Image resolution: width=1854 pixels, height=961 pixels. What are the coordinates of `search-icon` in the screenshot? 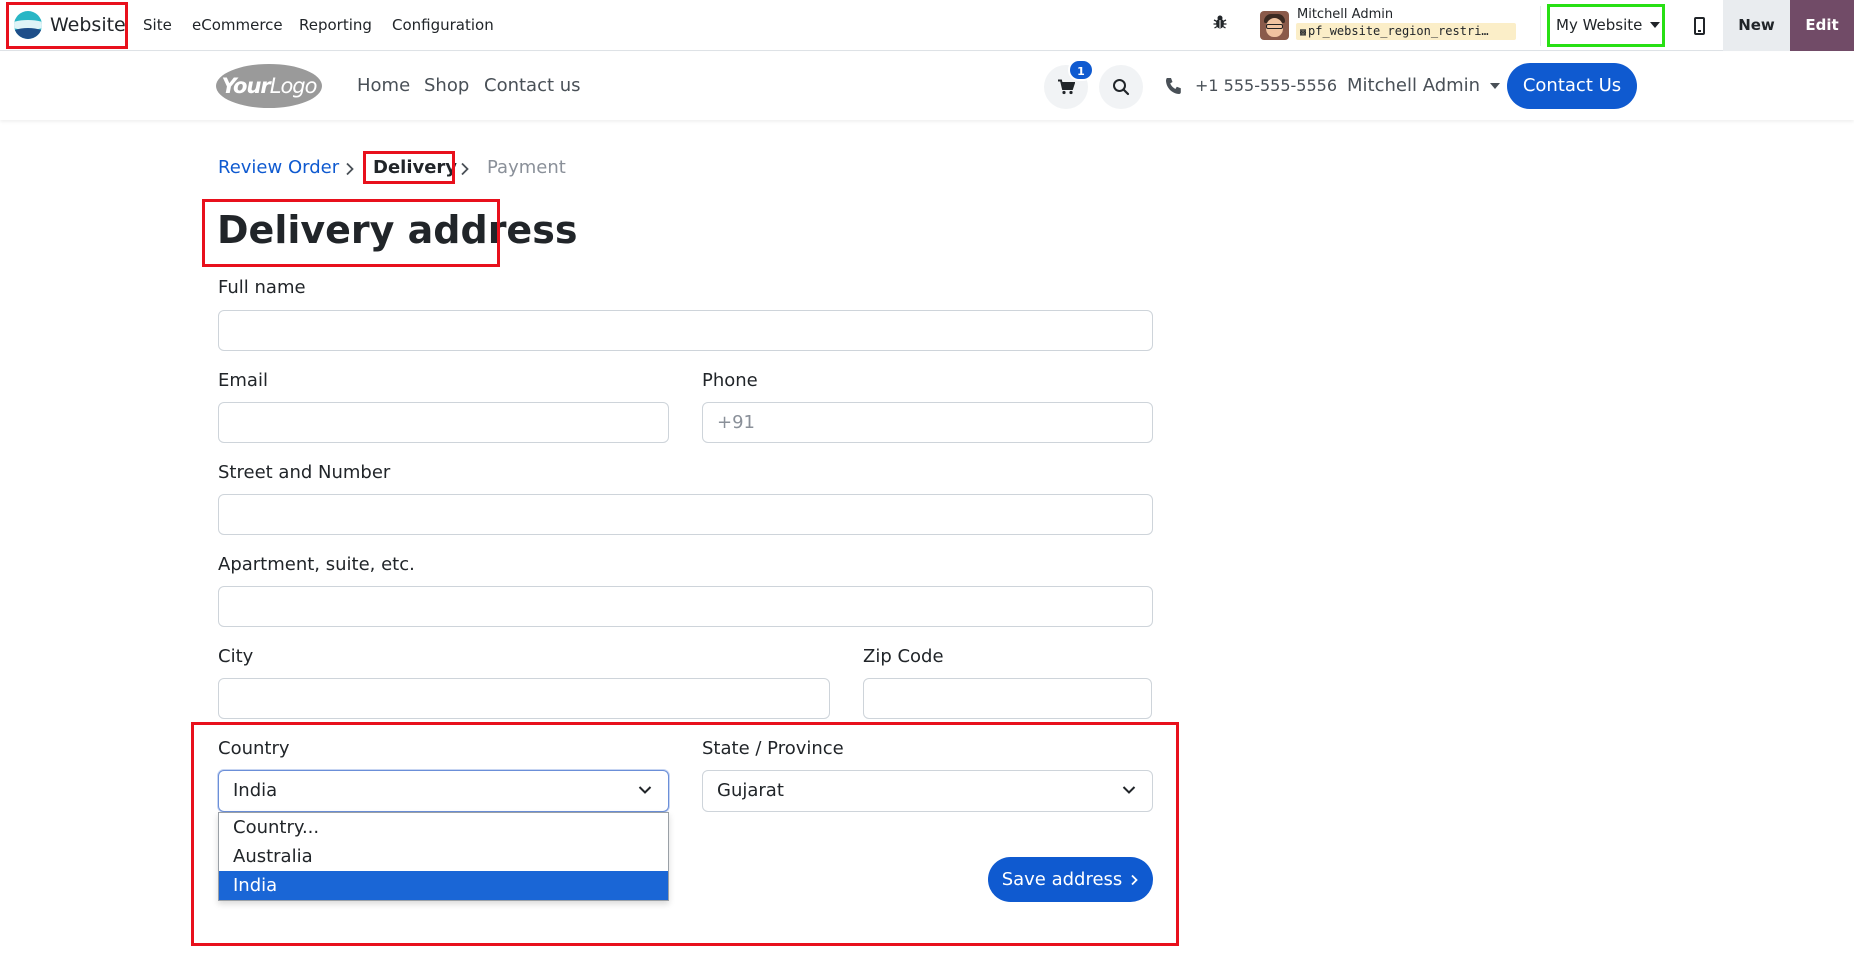 It's located at (1121, 87).